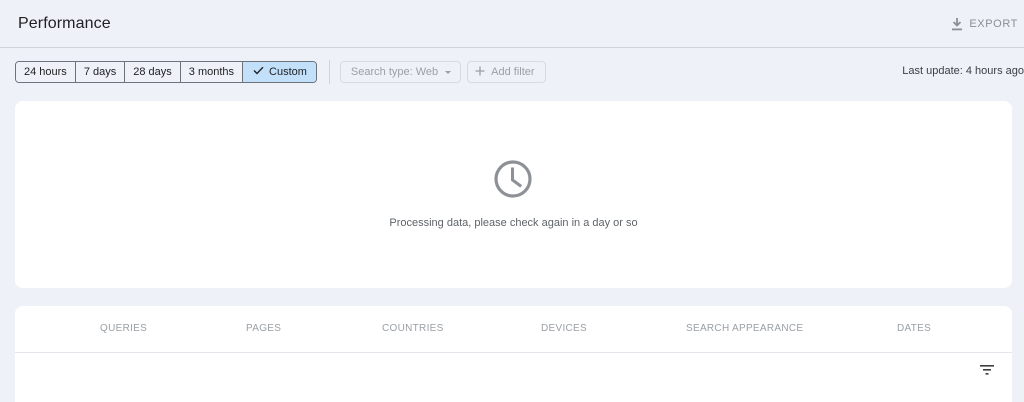 The image size is (1024, 402). I want to click on date-range-label: Custom, so click(288, 72).